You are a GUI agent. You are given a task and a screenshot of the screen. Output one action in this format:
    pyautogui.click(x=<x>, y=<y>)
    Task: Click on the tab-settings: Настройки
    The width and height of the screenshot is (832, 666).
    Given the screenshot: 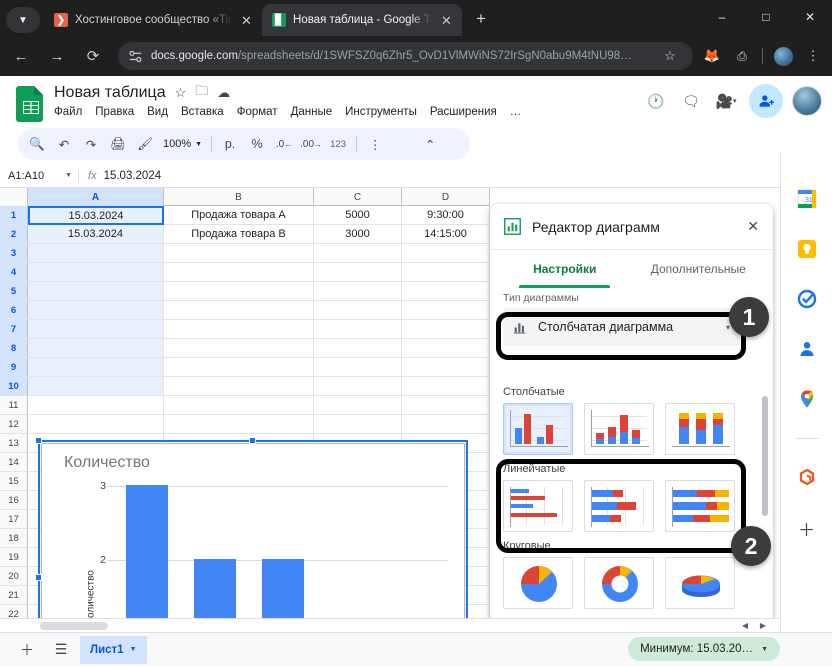 What is the action you would take?
    pyautogui.click(x=565, y=269)
    